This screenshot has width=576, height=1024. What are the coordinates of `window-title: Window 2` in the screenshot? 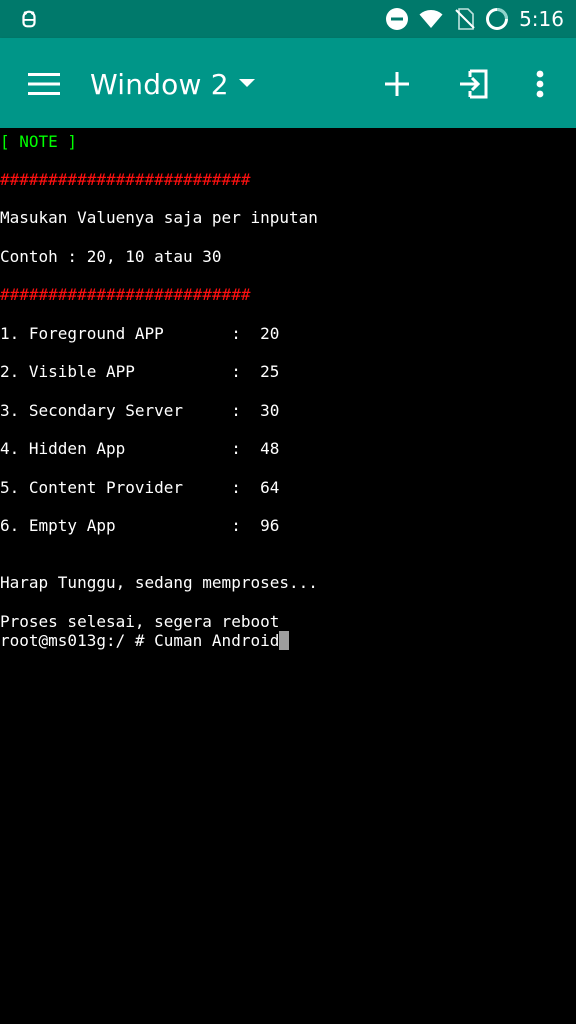 It's located at (159, 84).